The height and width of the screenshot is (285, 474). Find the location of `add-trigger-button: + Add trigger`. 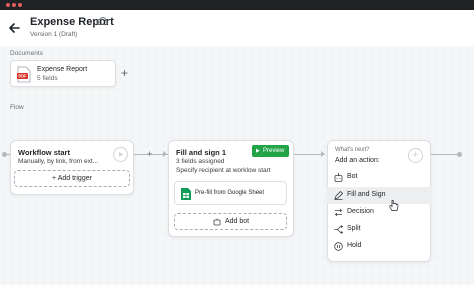

add-trigger-button: + Add trigger is located at coordinates (72, 178).